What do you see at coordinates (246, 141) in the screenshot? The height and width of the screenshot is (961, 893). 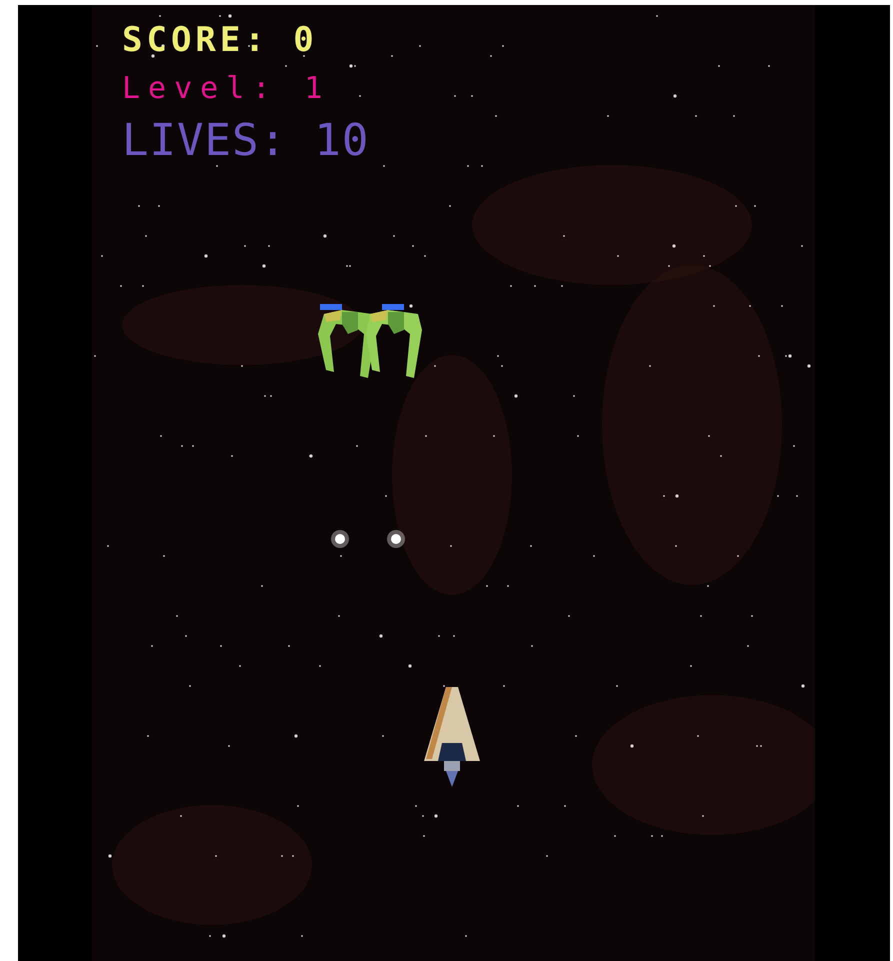 I see `lives-label: LIVES: 10` at bounding box center [246, 141].